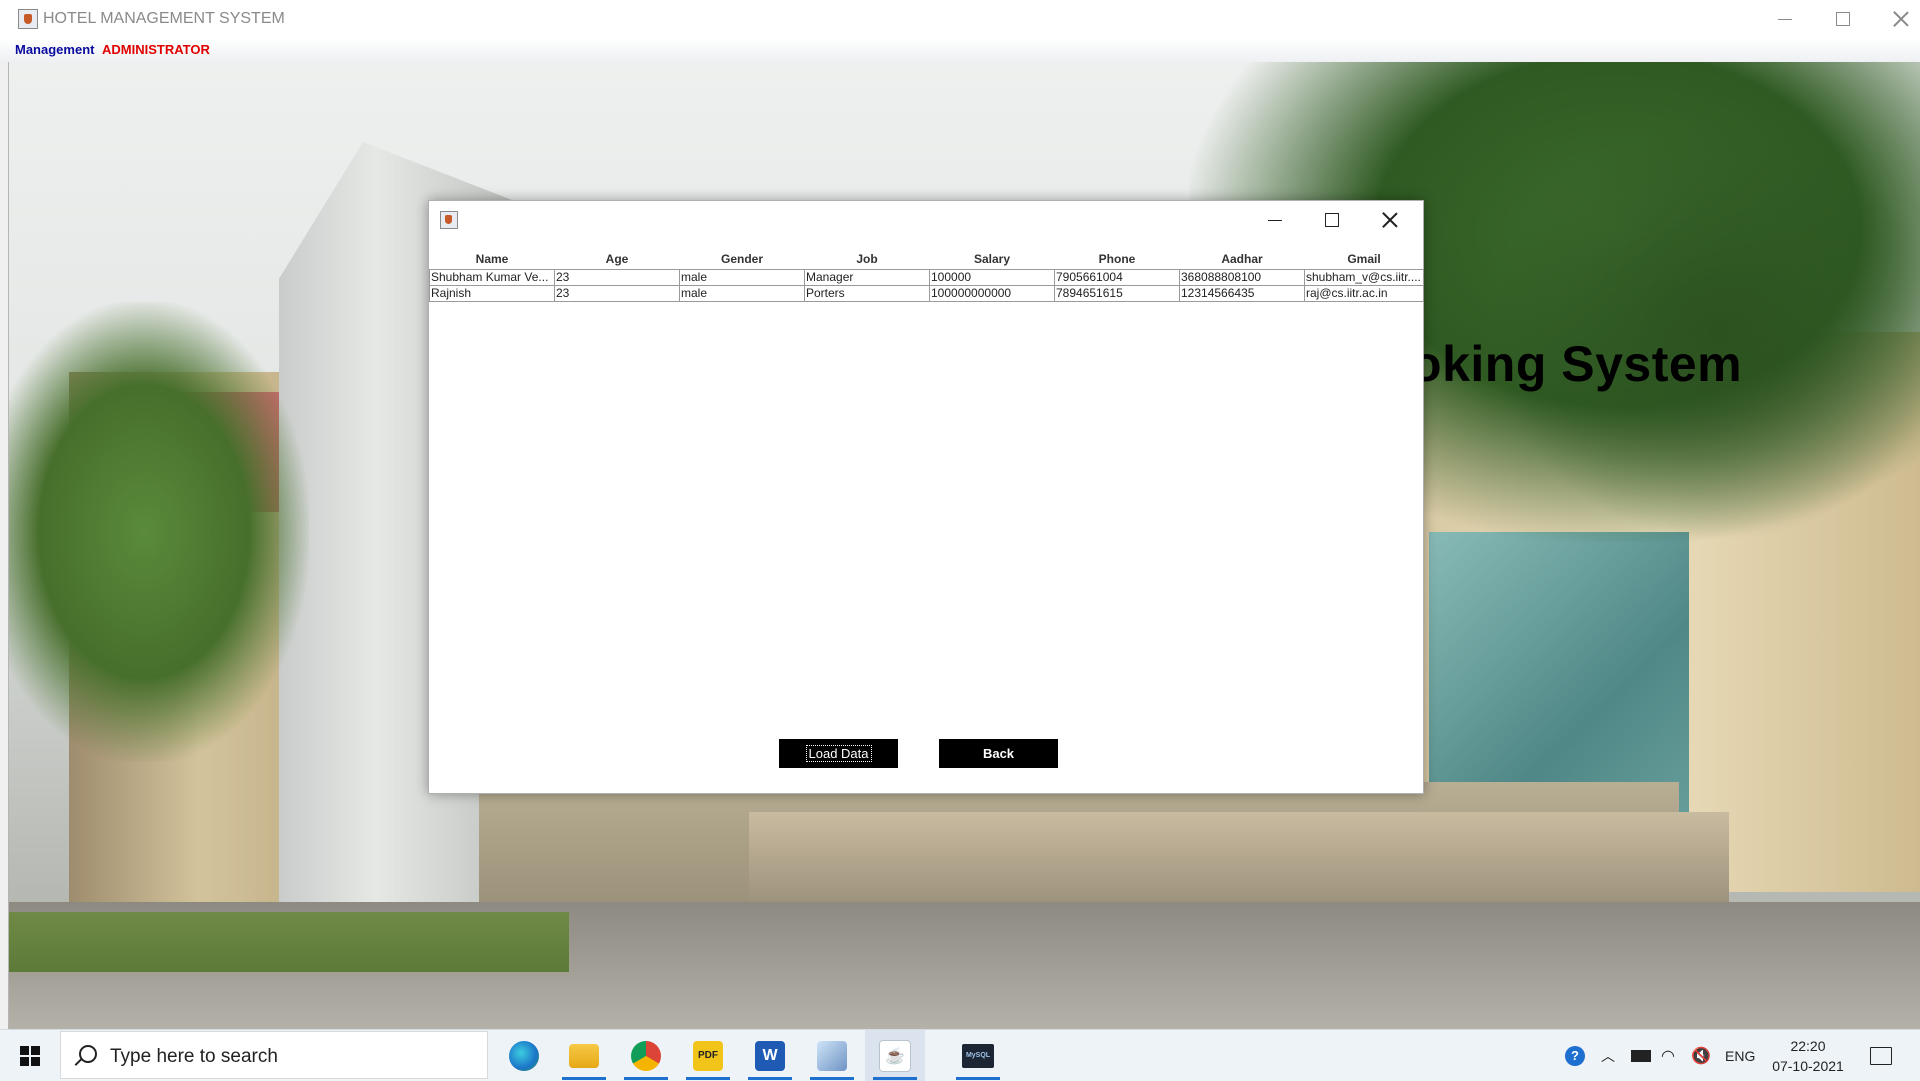  I want to click on column-header-gender: Gender, so click(742, 259).